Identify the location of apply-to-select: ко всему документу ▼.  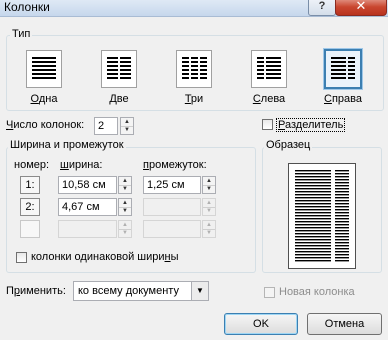
(141, 291).